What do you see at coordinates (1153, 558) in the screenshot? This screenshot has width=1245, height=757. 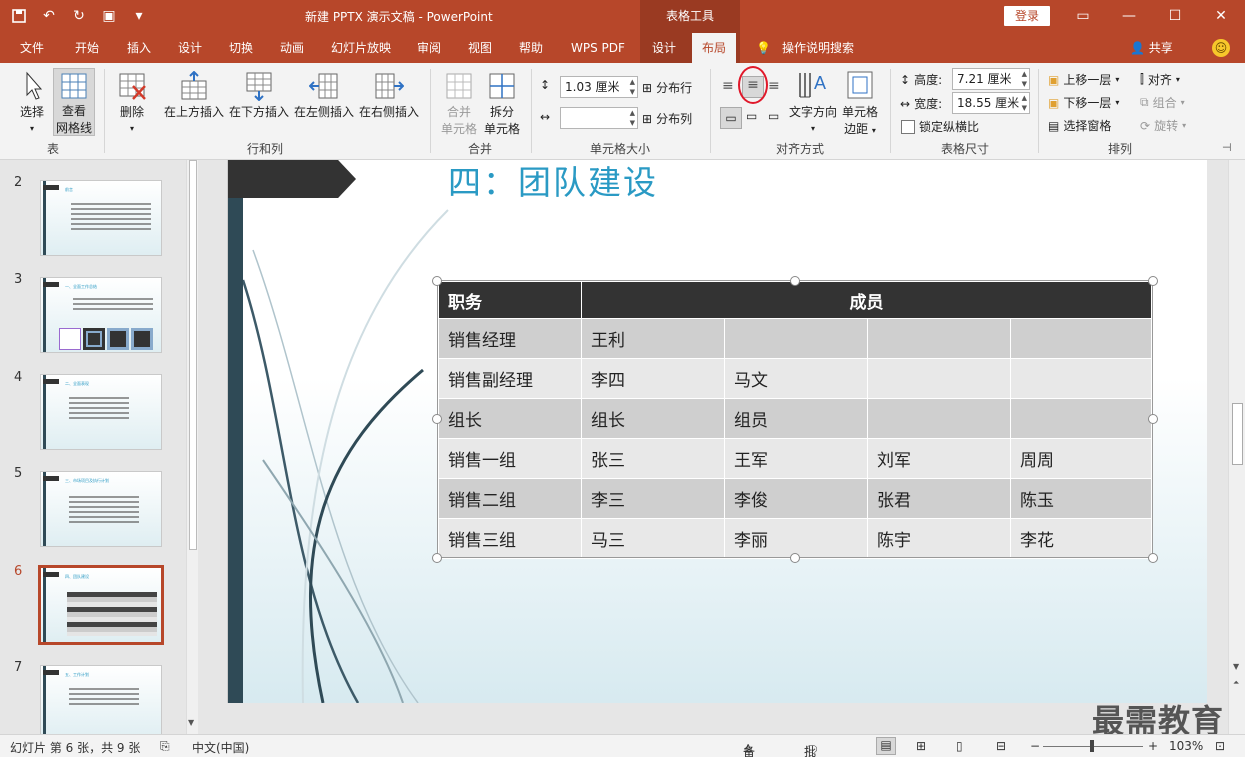 I see `resize-handle-bottom-right` at bounding box center [1153, 558].